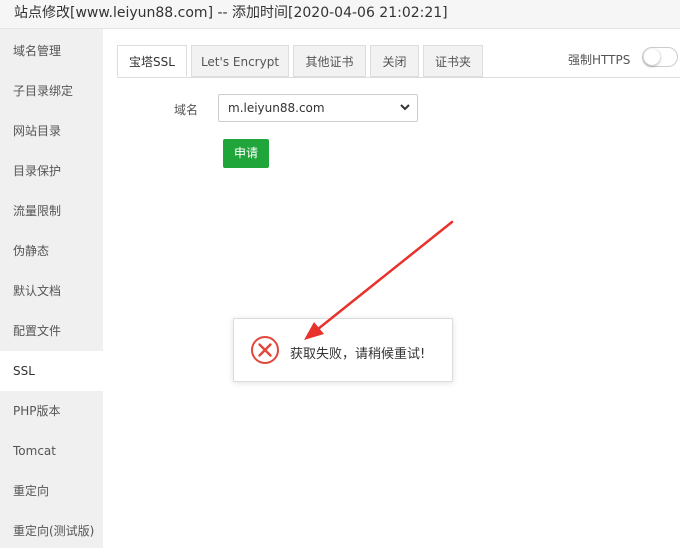 This screenshot has height=551, width=680. Describe the element at coordinates (398, 77) in the screenshot. I see `tab-divider` at that location.